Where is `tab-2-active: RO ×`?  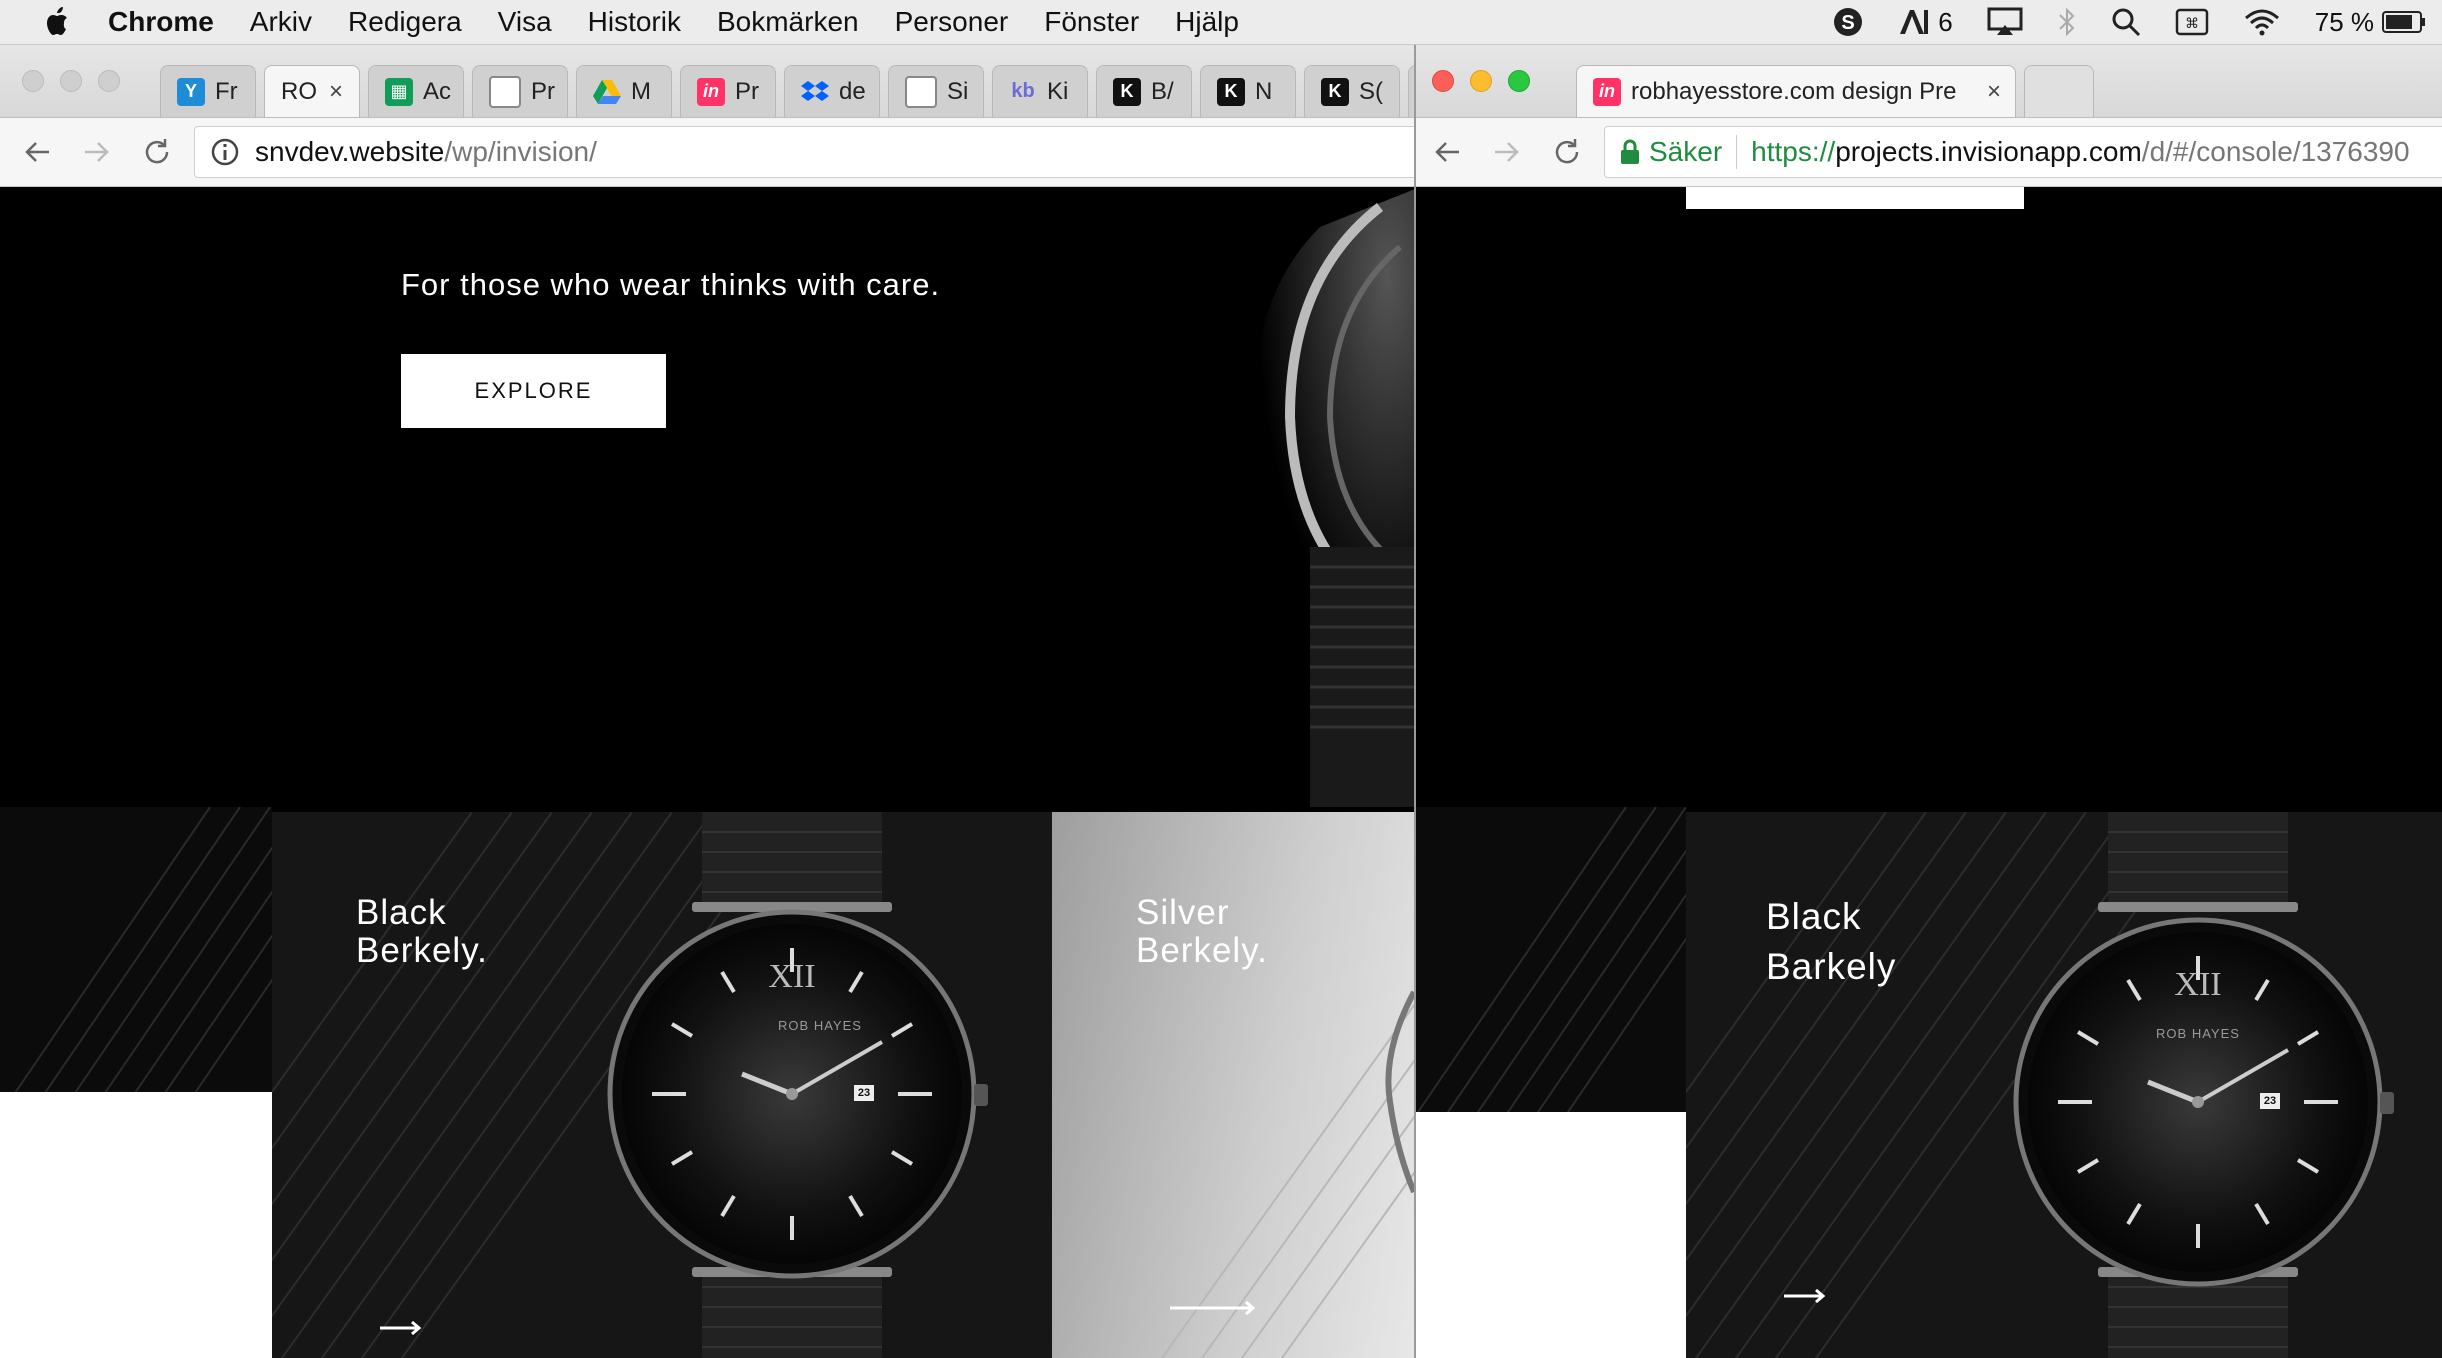 tab-2-active: RO × is located at coordinates (312, 91).